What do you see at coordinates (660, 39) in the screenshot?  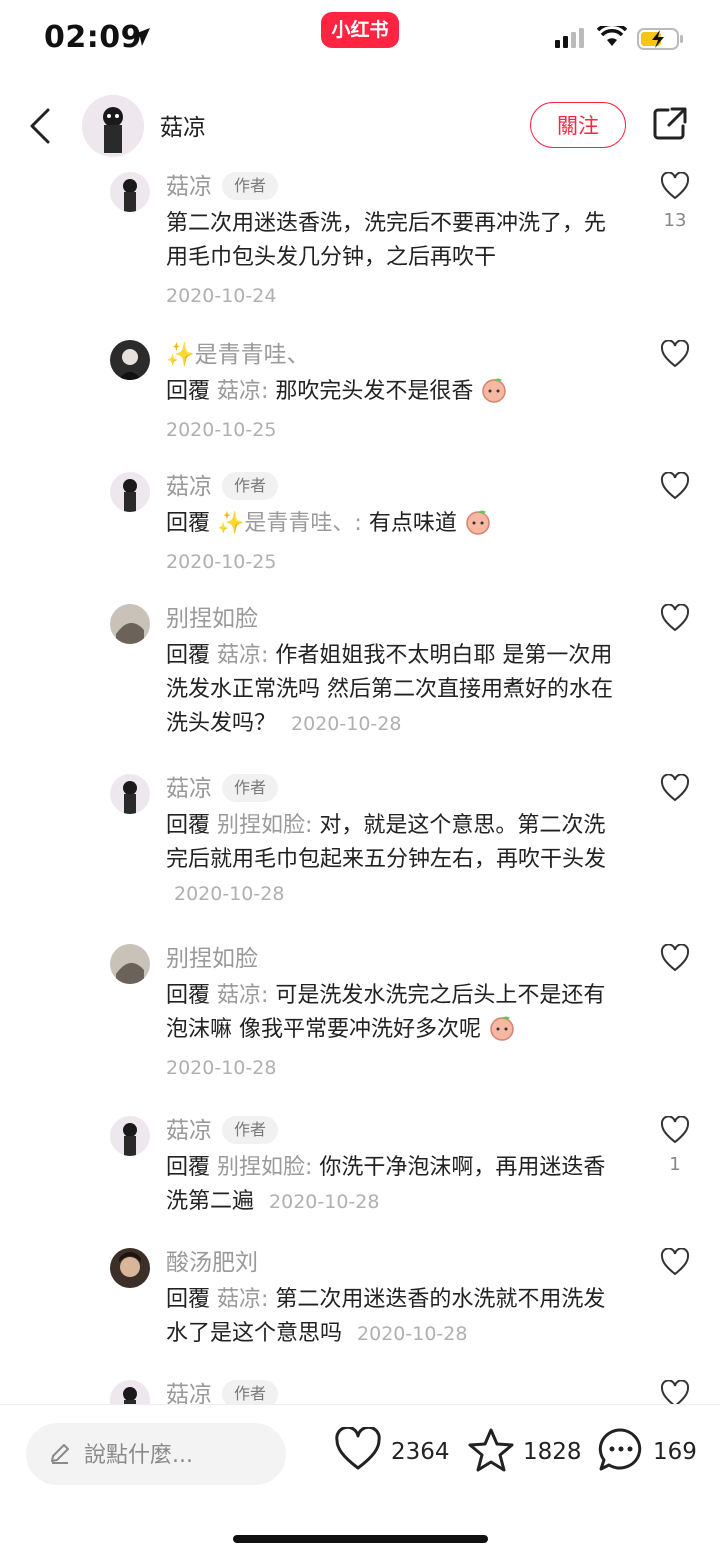 I see `battery-charging-icon` at bounding box center [660, 39].